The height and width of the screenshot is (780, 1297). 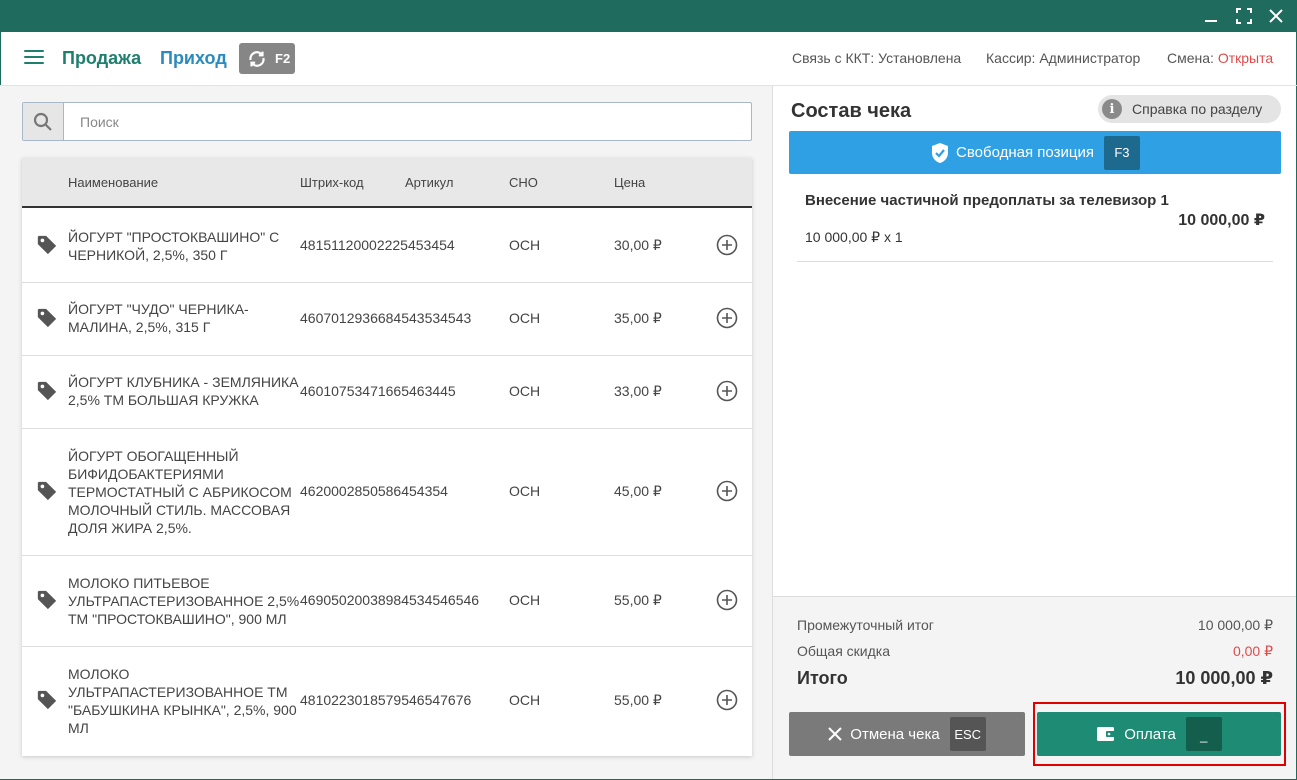 What do you see at coordinates (429, 182) in the screenshot?
I see `column-sku: Артикул` at bounding box center [429, 182].